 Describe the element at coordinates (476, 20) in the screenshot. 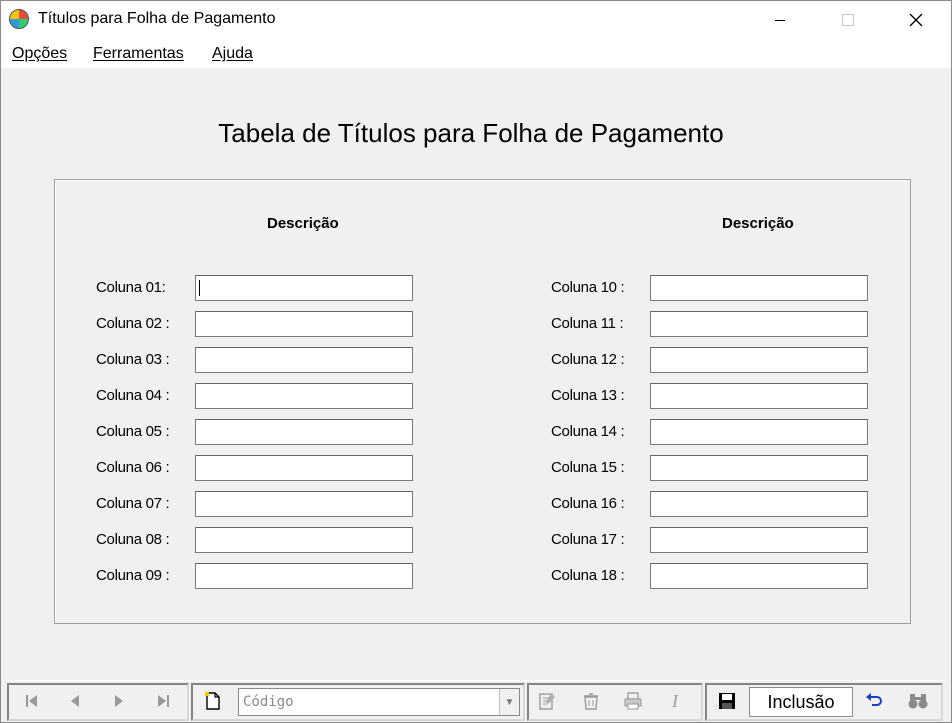

I see `title-bar: Títulos para Folha de Pagamento` at that location.